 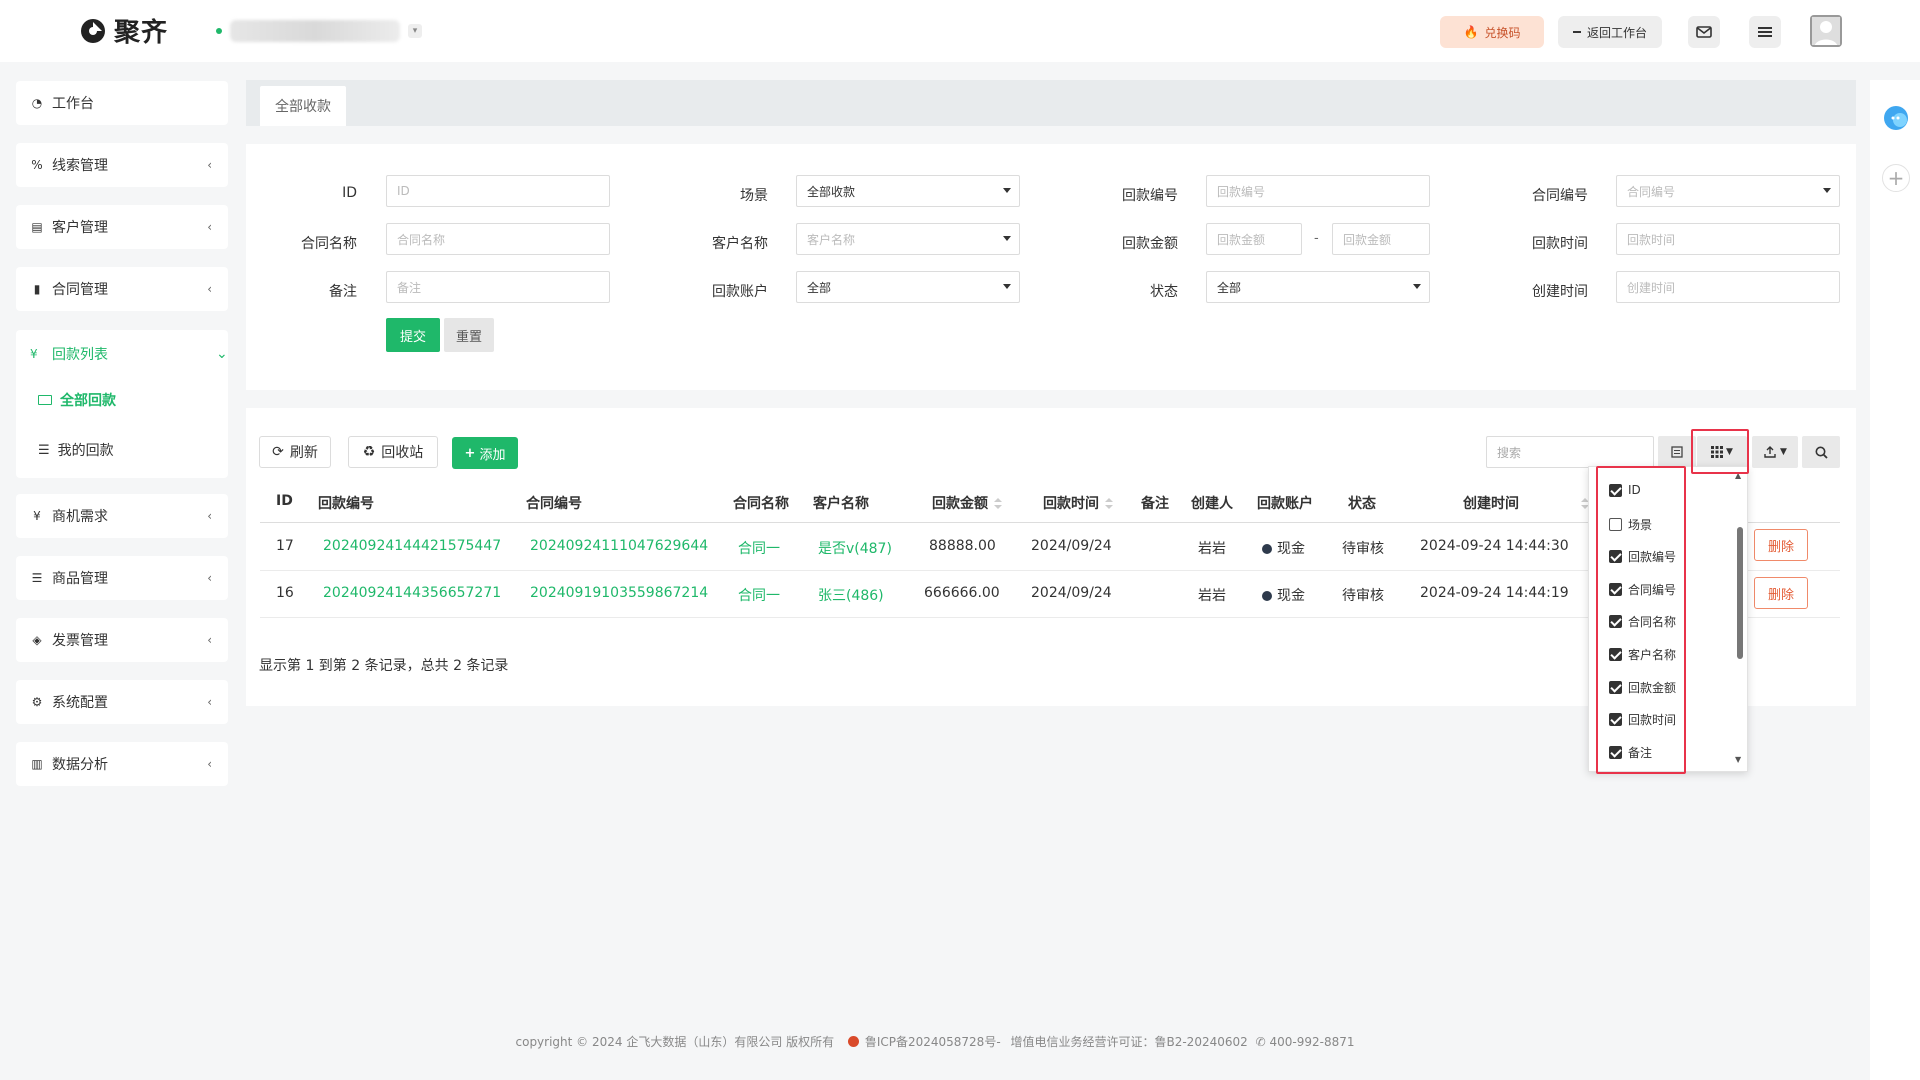 I want to click on amount-min-input: 回款金额, so click(x=1254, y=239).